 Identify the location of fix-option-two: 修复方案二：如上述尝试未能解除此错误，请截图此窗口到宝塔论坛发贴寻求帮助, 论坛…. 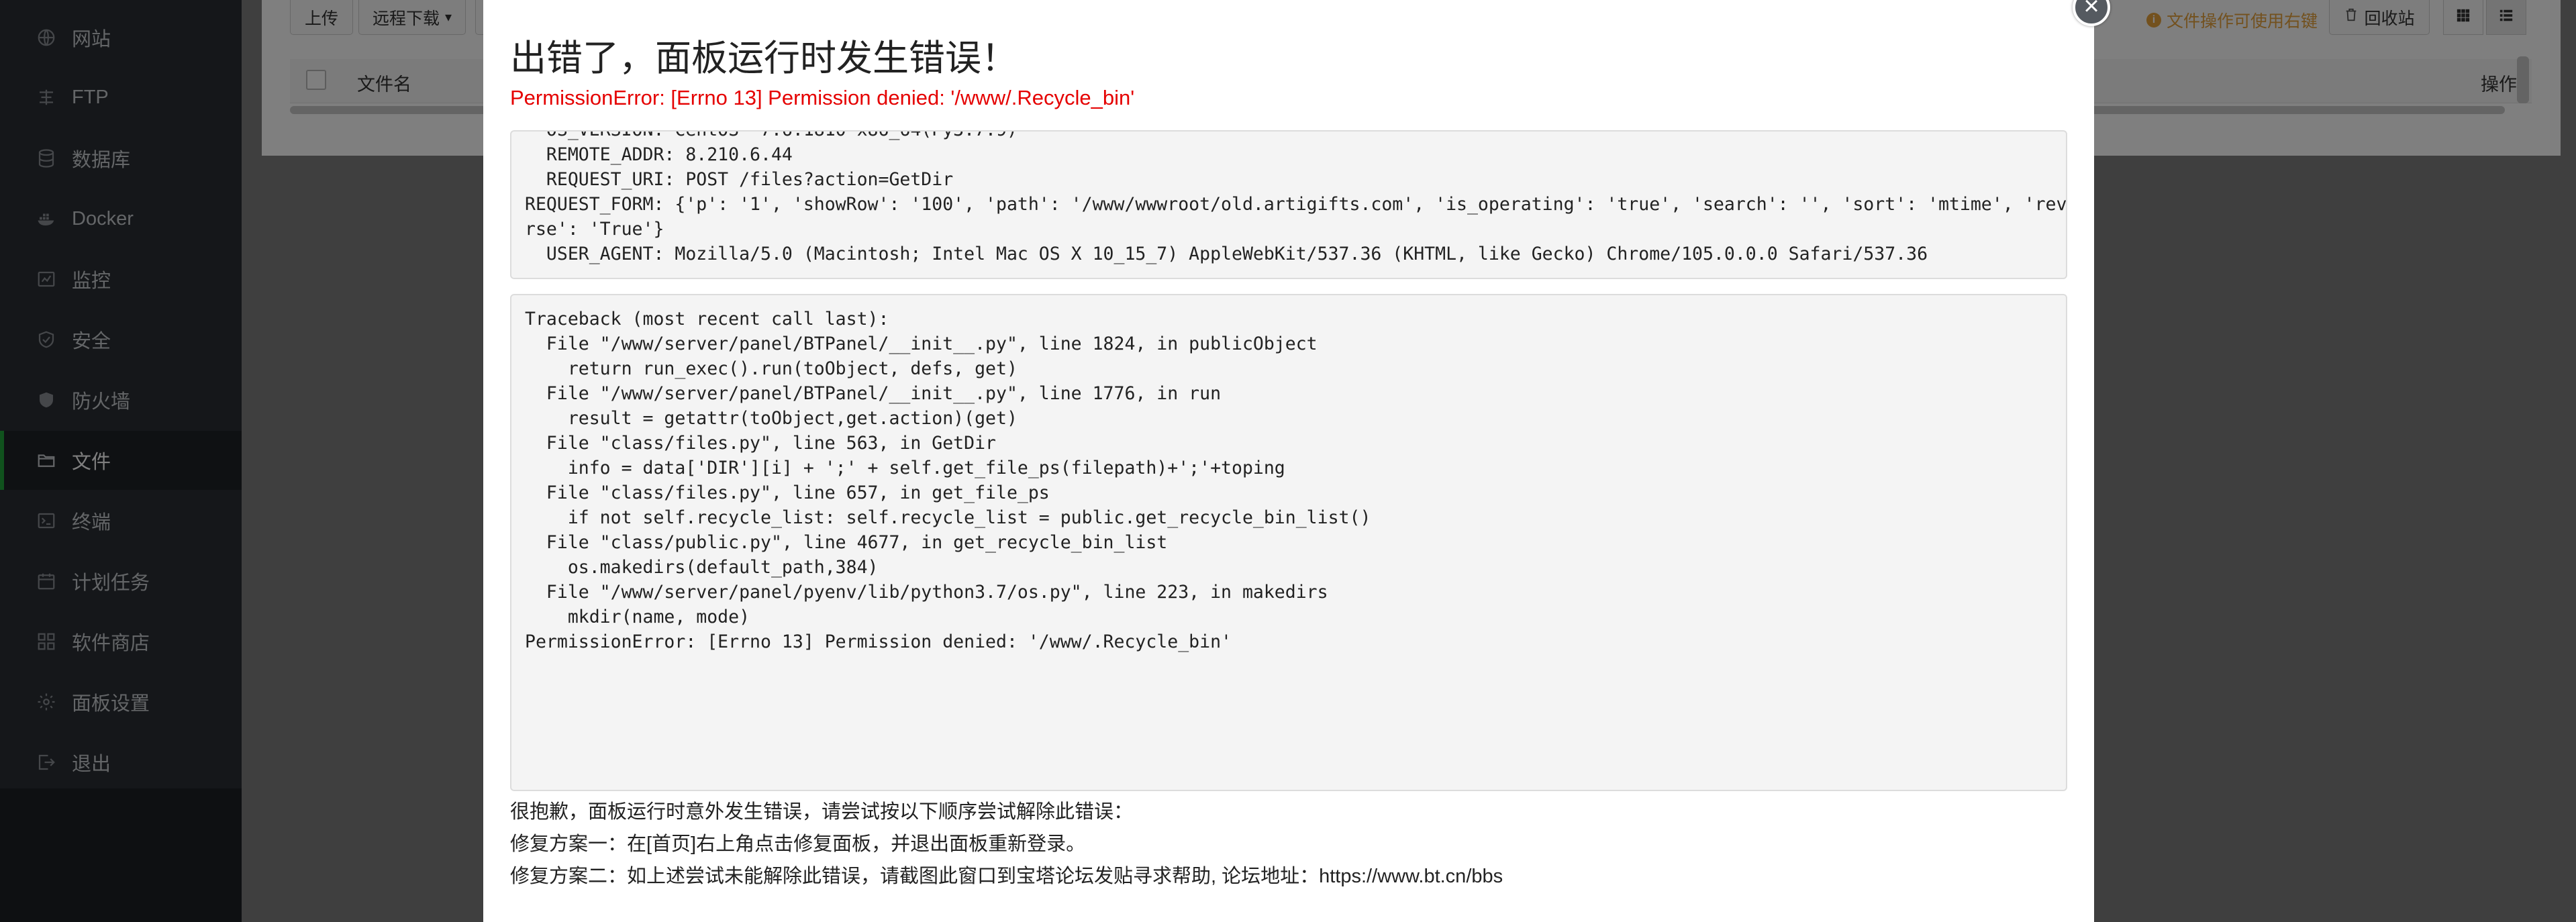
(1006, 876).